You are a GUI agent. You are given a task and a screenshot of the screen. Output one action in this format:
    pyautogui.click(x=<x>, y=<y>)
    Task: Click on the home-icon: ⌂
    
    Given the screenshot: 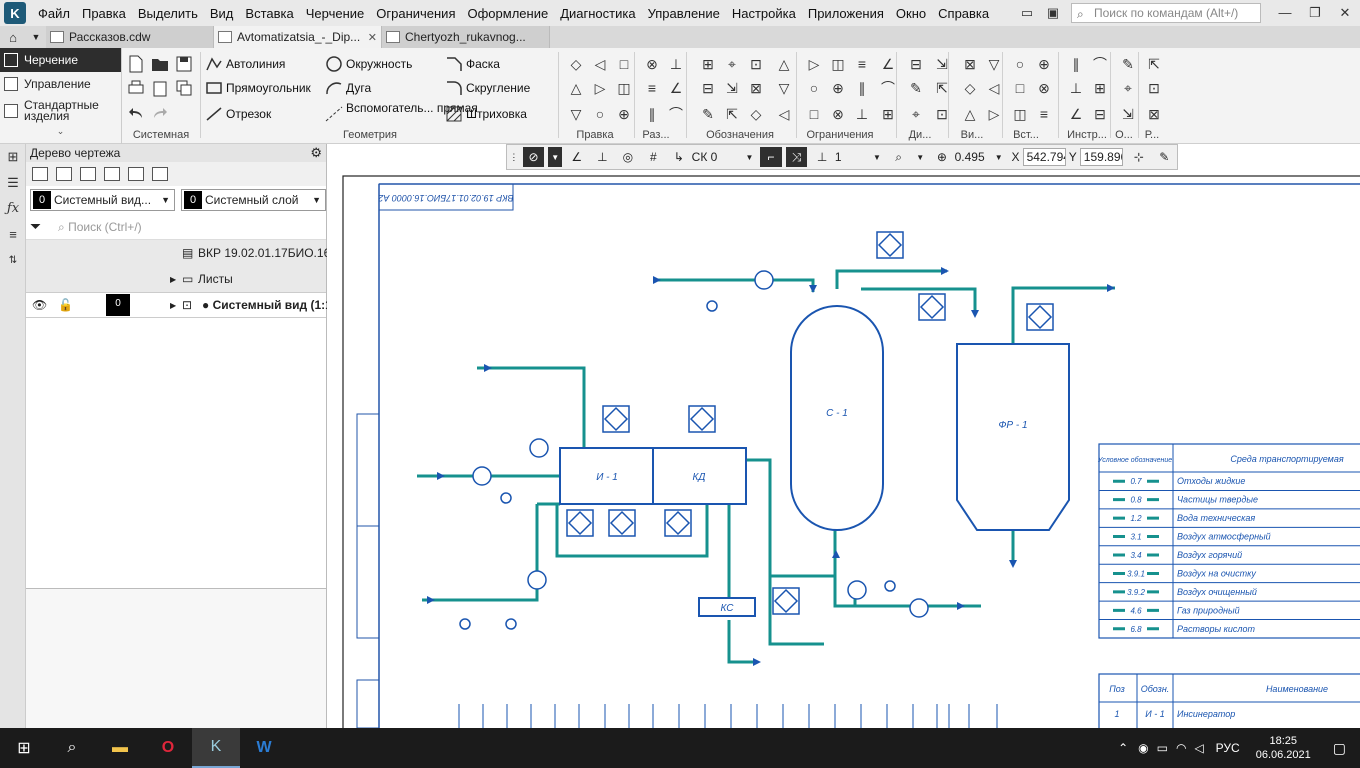 What is the action you would take?
    pyautogui.click(x=13, y=37)
    